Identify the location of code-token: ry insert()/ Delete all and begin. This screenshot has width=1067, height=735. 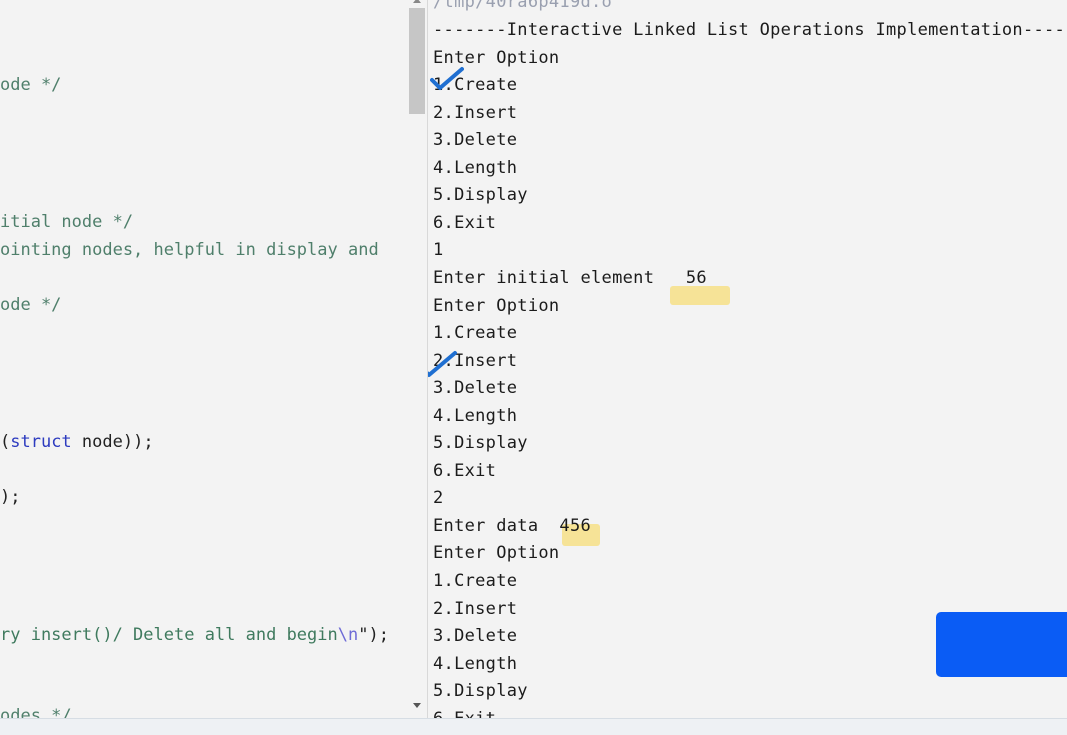
(169, 635).